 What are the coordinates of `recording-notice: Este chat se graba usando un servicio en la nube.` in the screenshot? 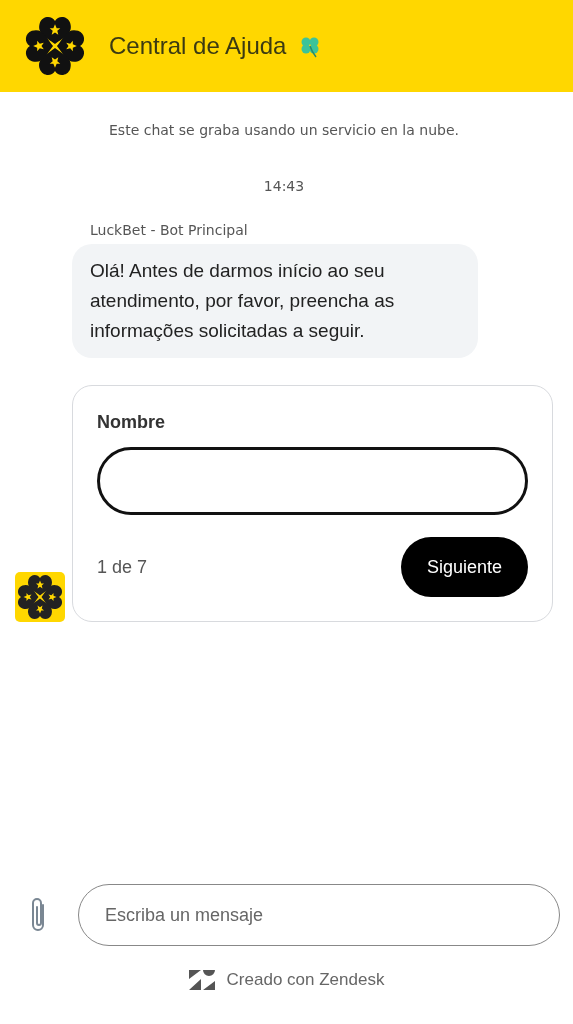 It's located at (284, 130).